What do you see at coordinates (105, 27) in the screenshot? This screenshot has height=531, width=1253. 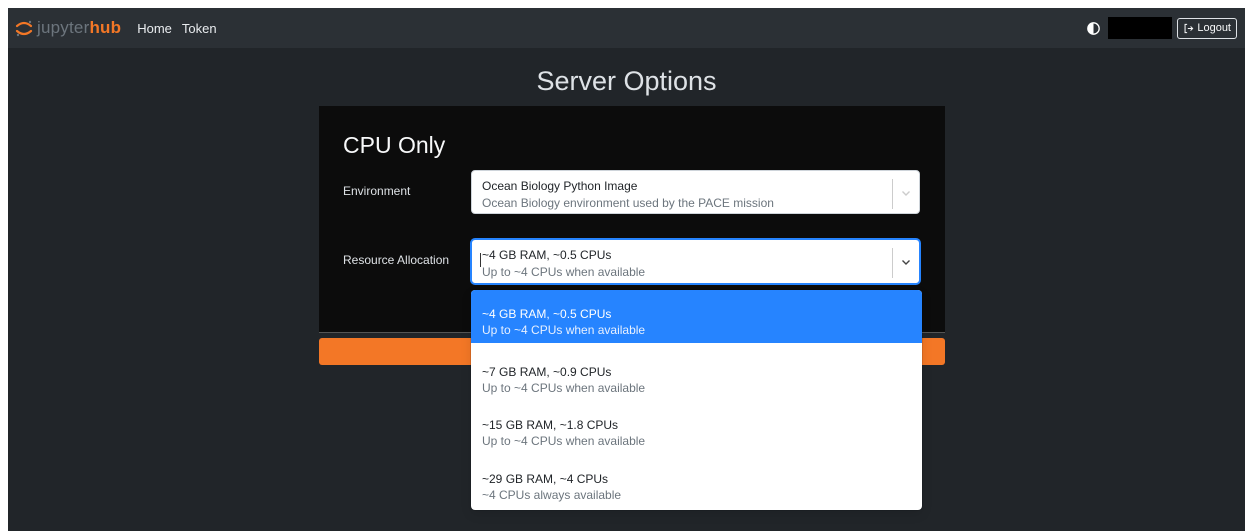 I see `brand-hub: hub` at bounding box center [105, 27].